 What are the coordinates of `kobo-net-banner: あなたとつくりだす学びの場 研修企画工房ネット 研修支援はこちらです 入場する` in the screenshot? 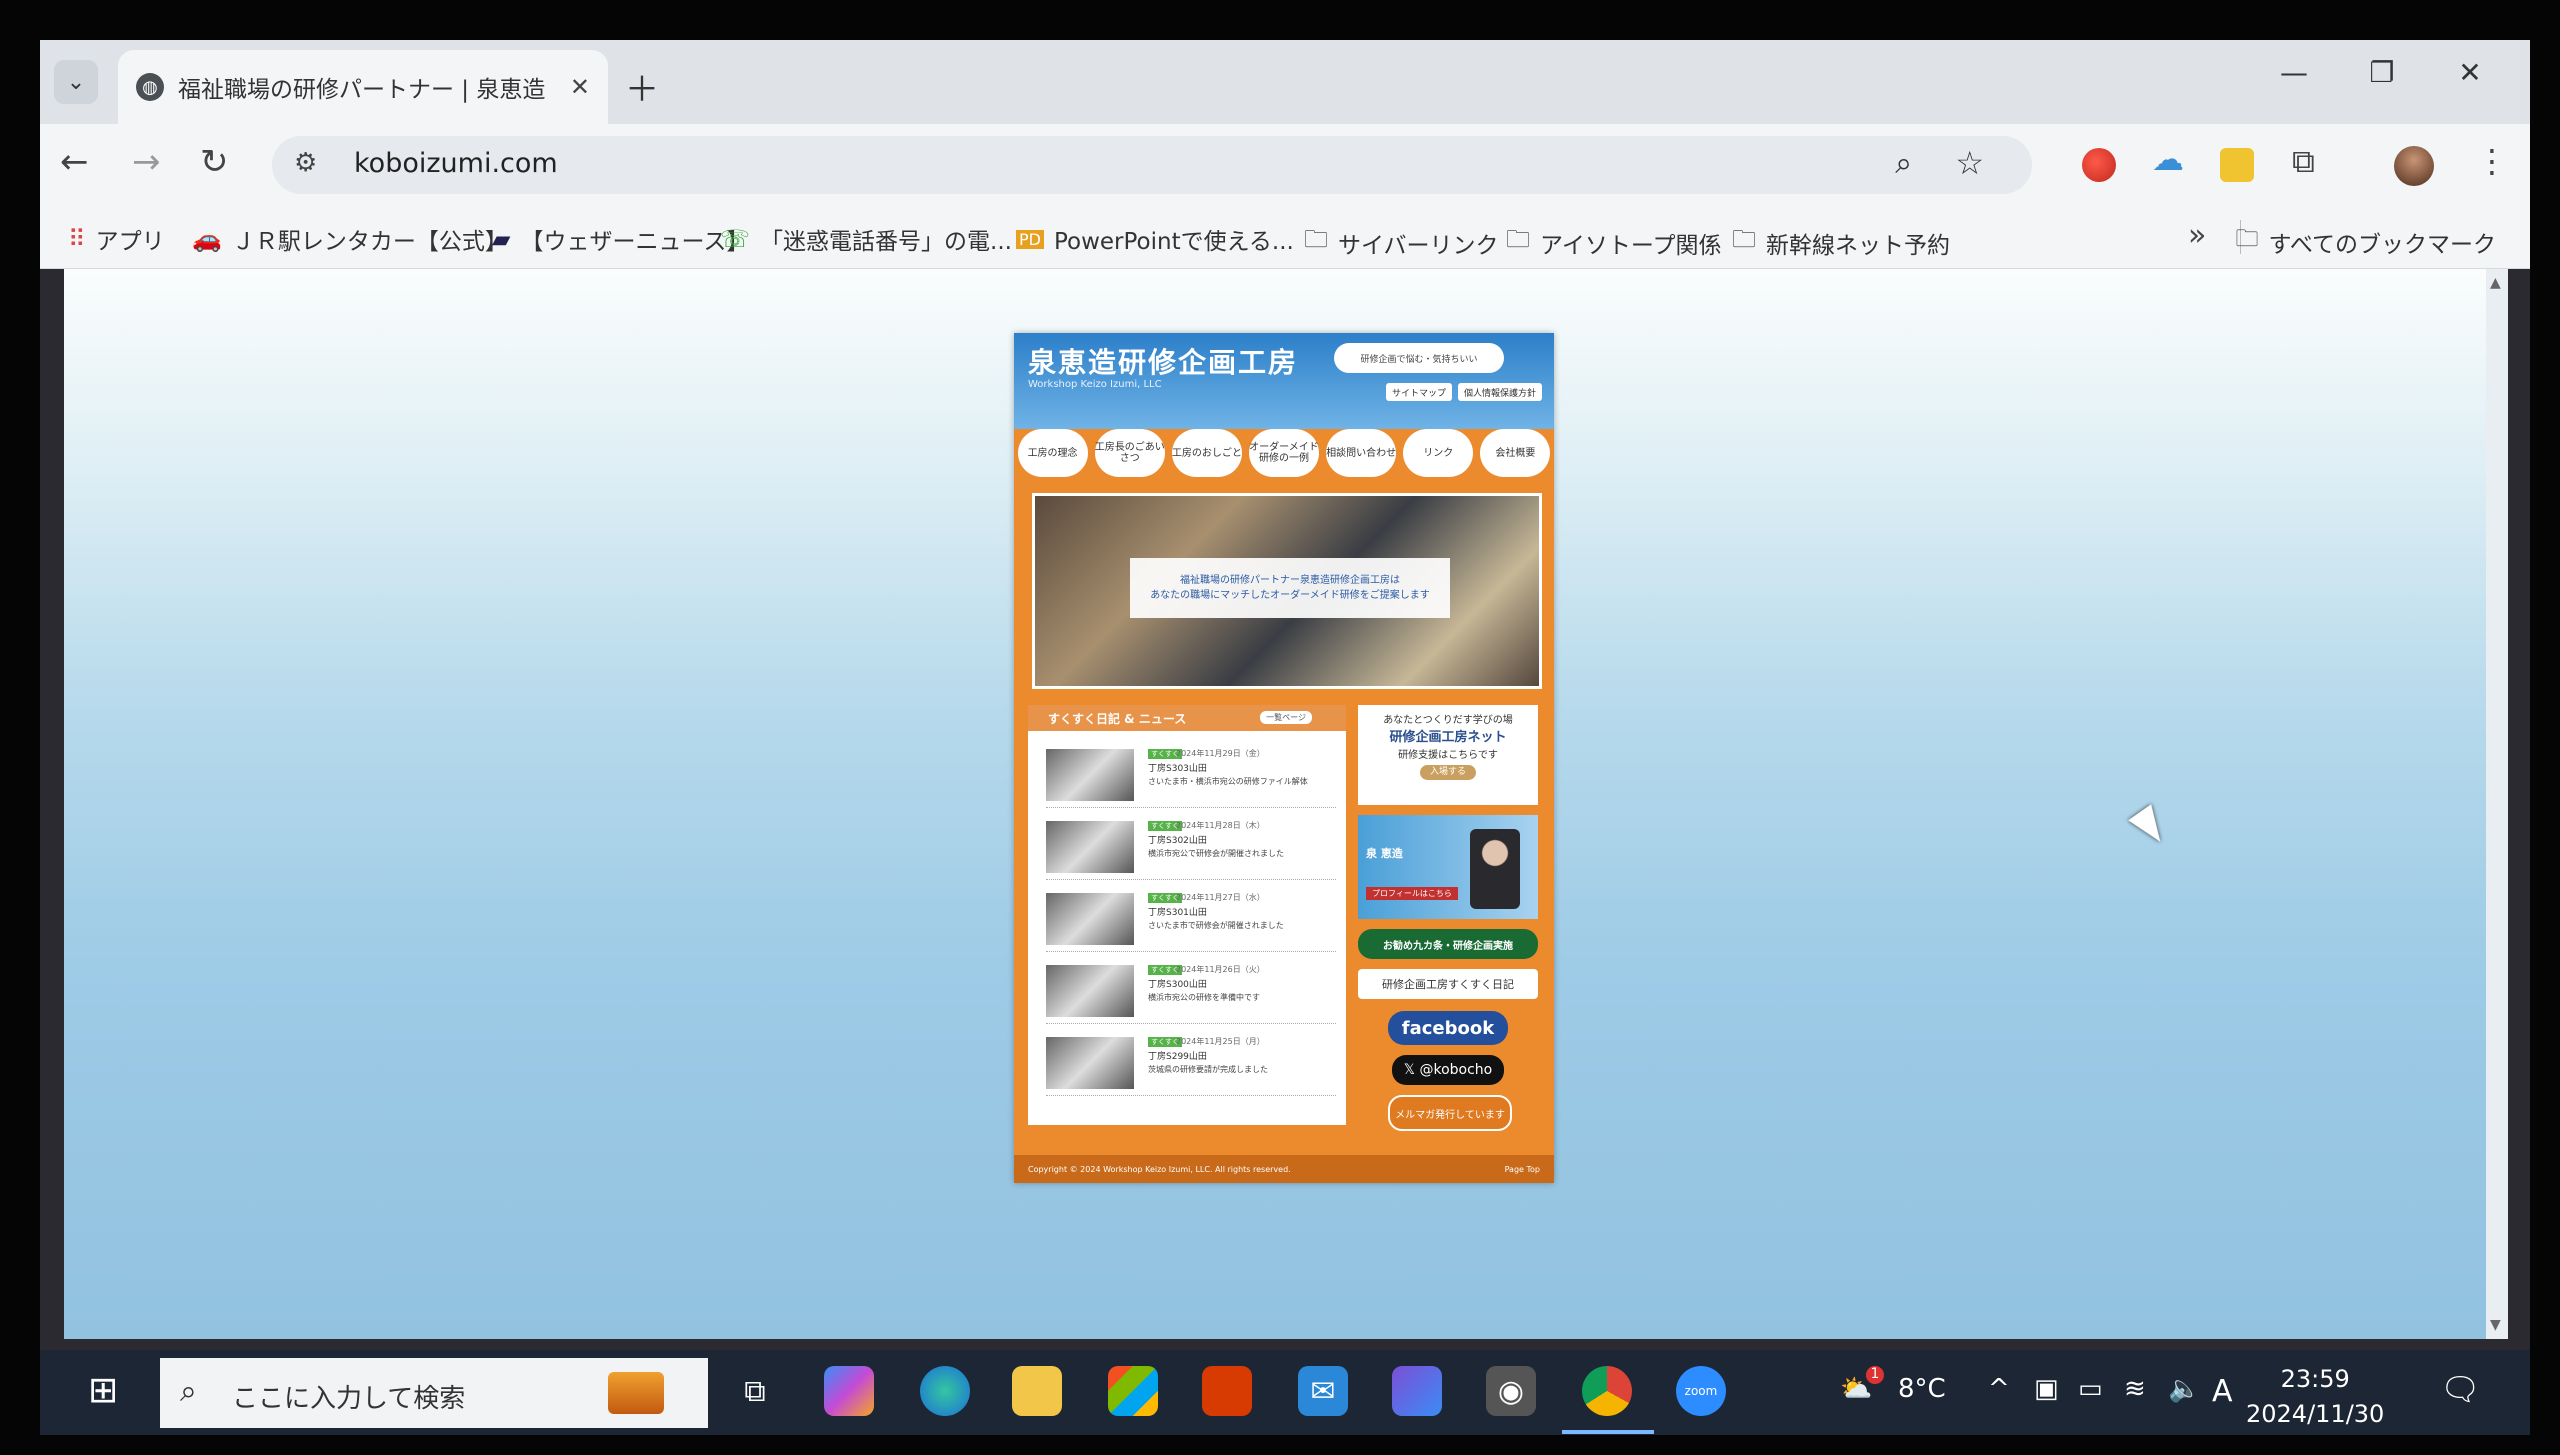 It's located at (1448, 755).